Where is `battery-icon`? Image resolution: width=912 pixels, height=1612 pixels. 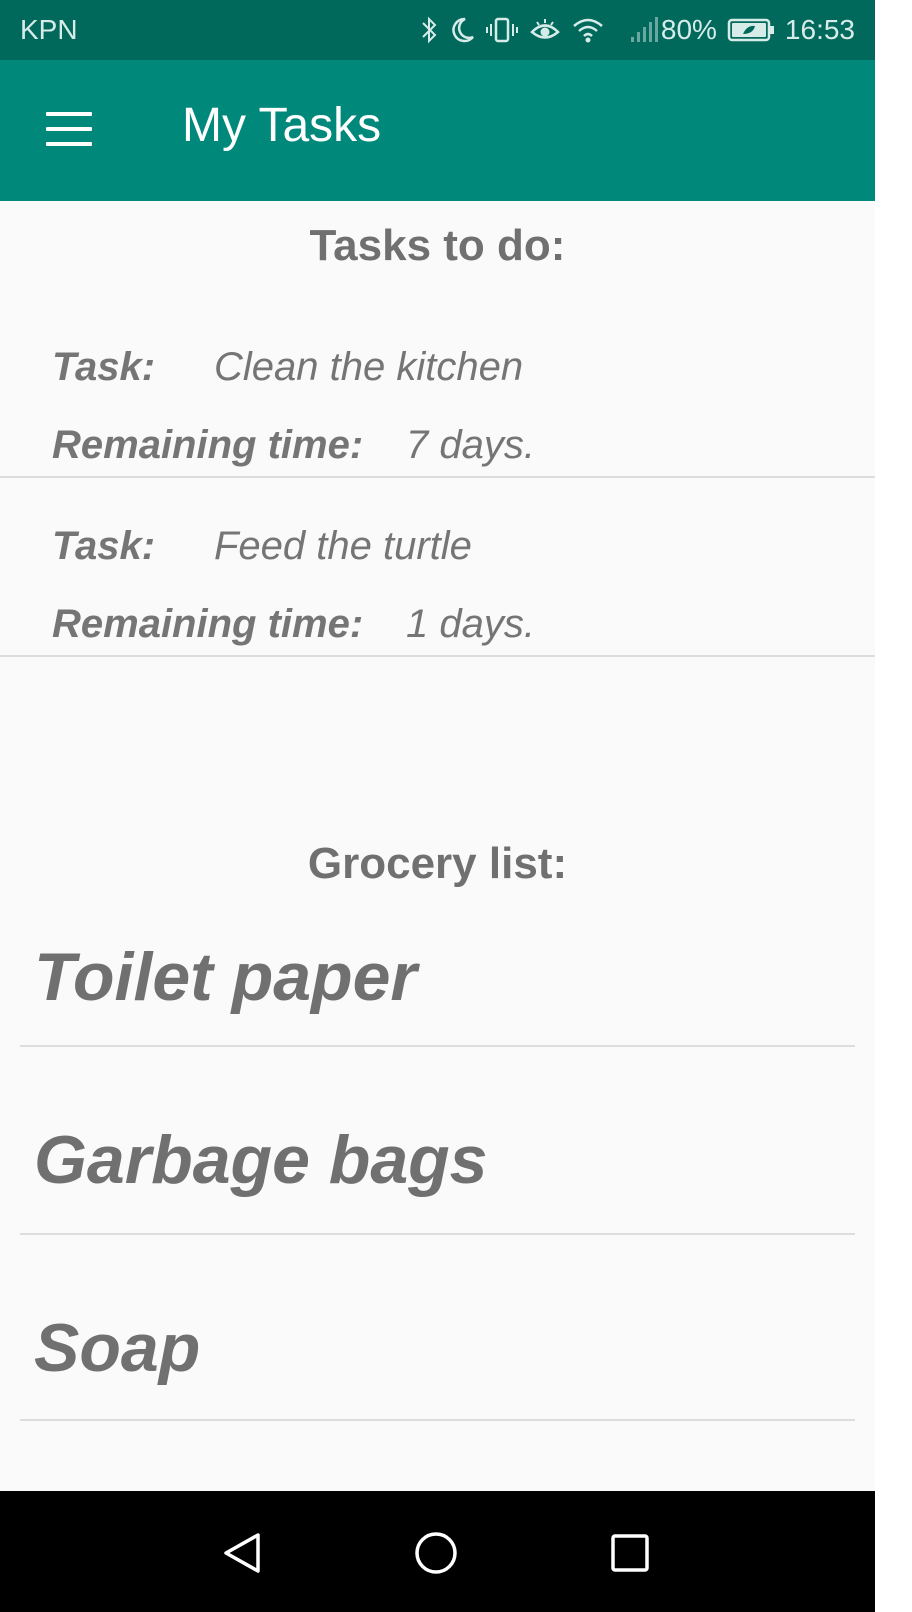
battery-icon is located at coordinates (751, 30).